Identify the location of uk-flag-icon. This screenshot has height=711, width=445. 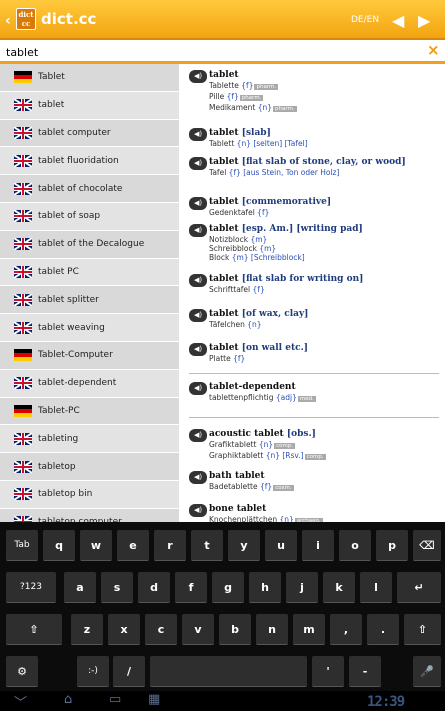
(23, 327).